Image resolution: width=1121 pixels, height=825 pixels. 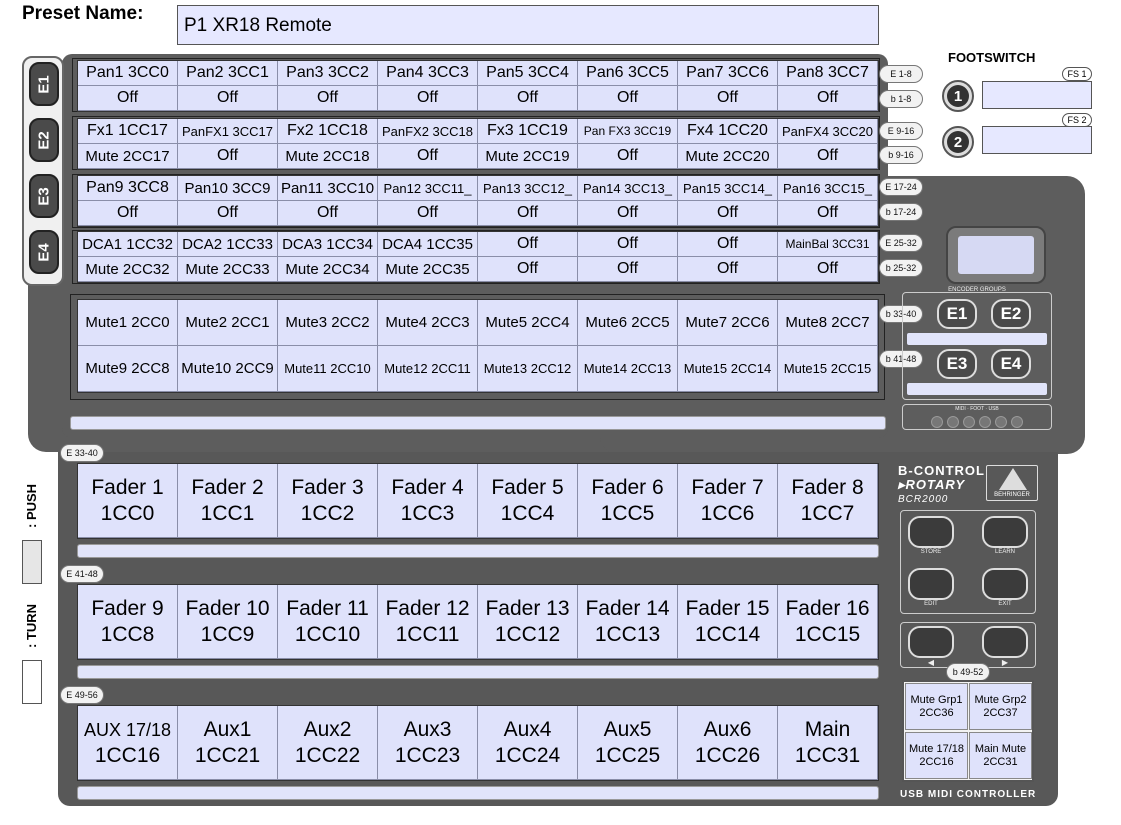 I want to click on encoder-group-button-e4: E4, so click(x=1011, y=364).